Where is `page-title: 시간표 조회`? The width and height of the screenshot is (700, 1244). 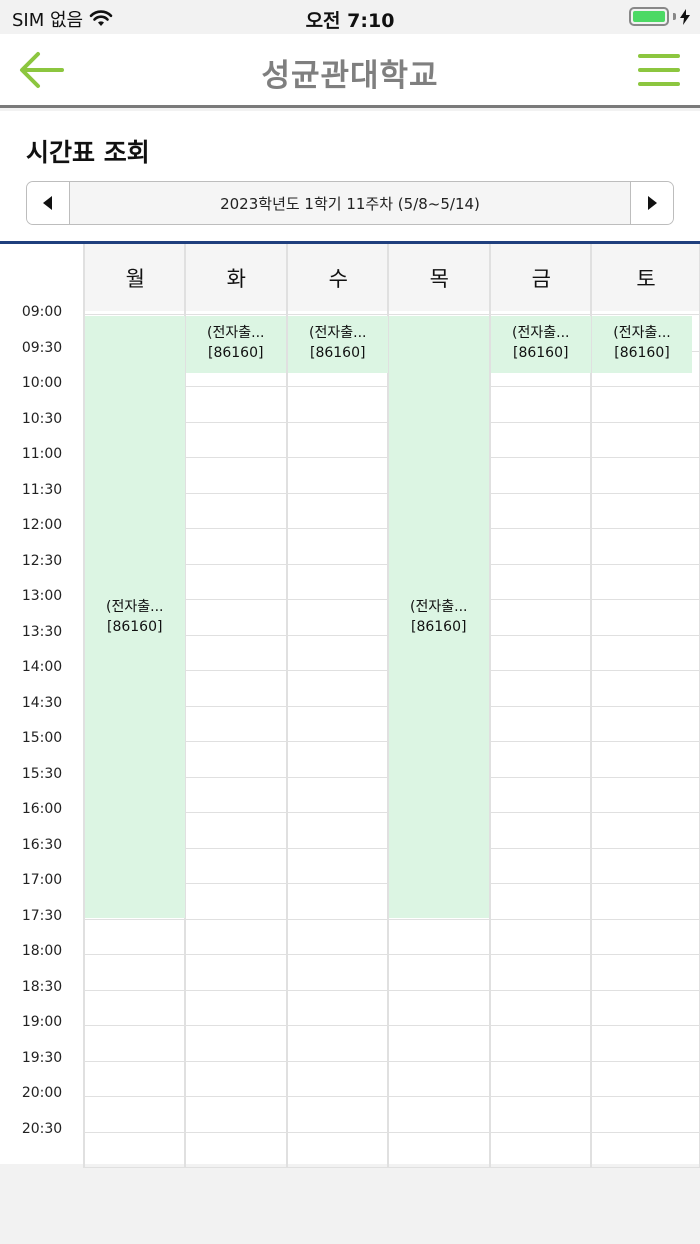 page-title: 시간표 조회 is located at coordinates (88, 152).